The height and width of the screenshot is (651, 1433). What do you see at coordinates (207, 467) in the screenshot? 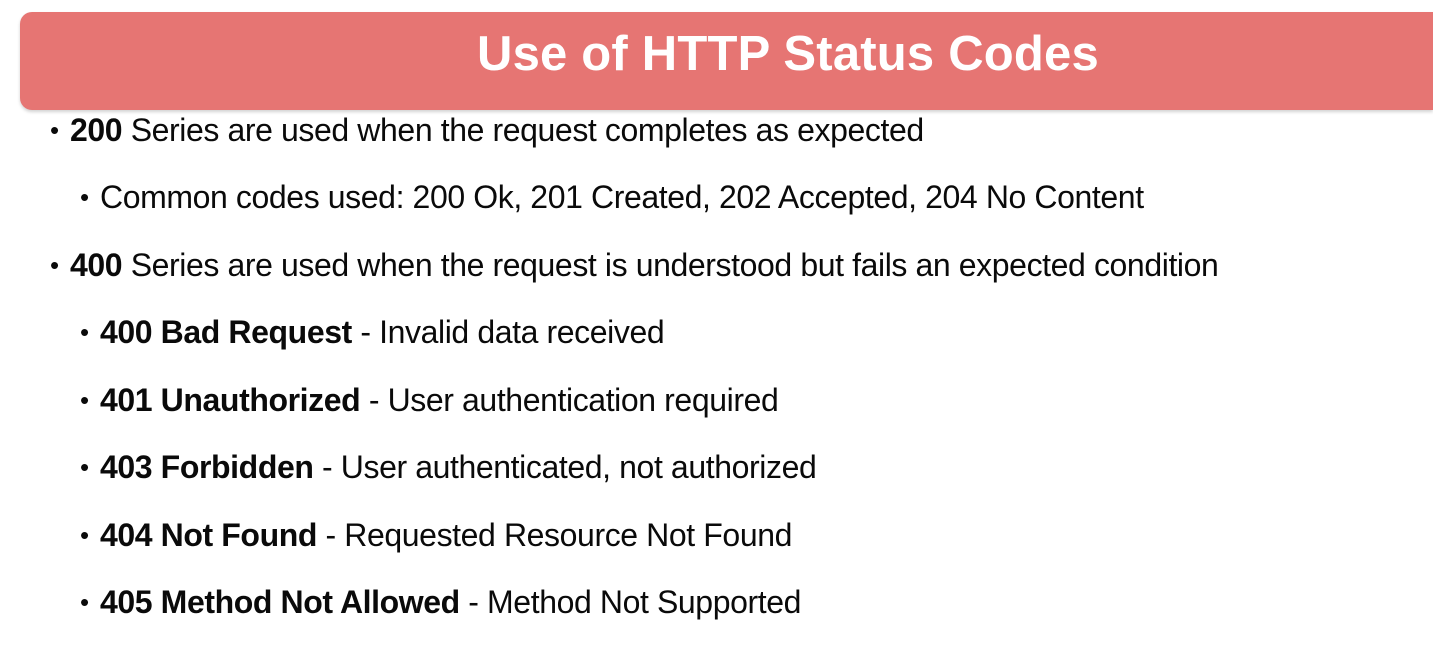
I see `status-code: 403 Forbidden` at bounding box center [207, 467].